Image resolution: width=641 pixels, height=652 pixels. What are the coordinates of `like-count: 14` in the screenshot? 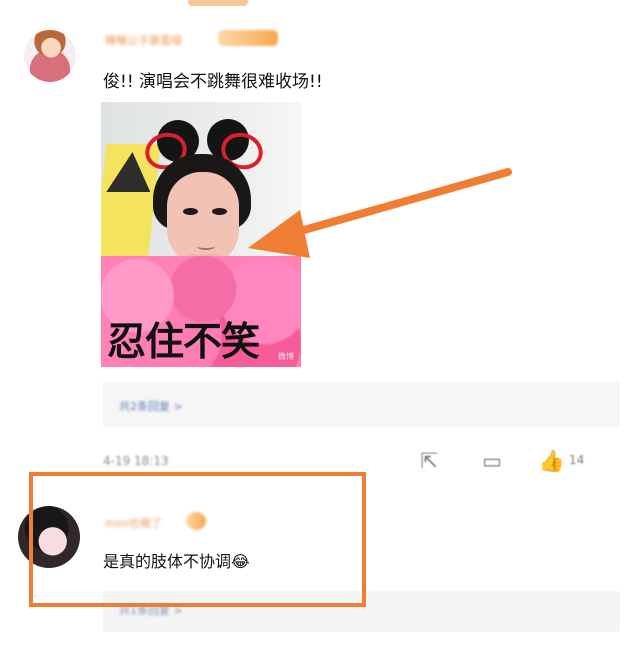 It's located at (577, 460).